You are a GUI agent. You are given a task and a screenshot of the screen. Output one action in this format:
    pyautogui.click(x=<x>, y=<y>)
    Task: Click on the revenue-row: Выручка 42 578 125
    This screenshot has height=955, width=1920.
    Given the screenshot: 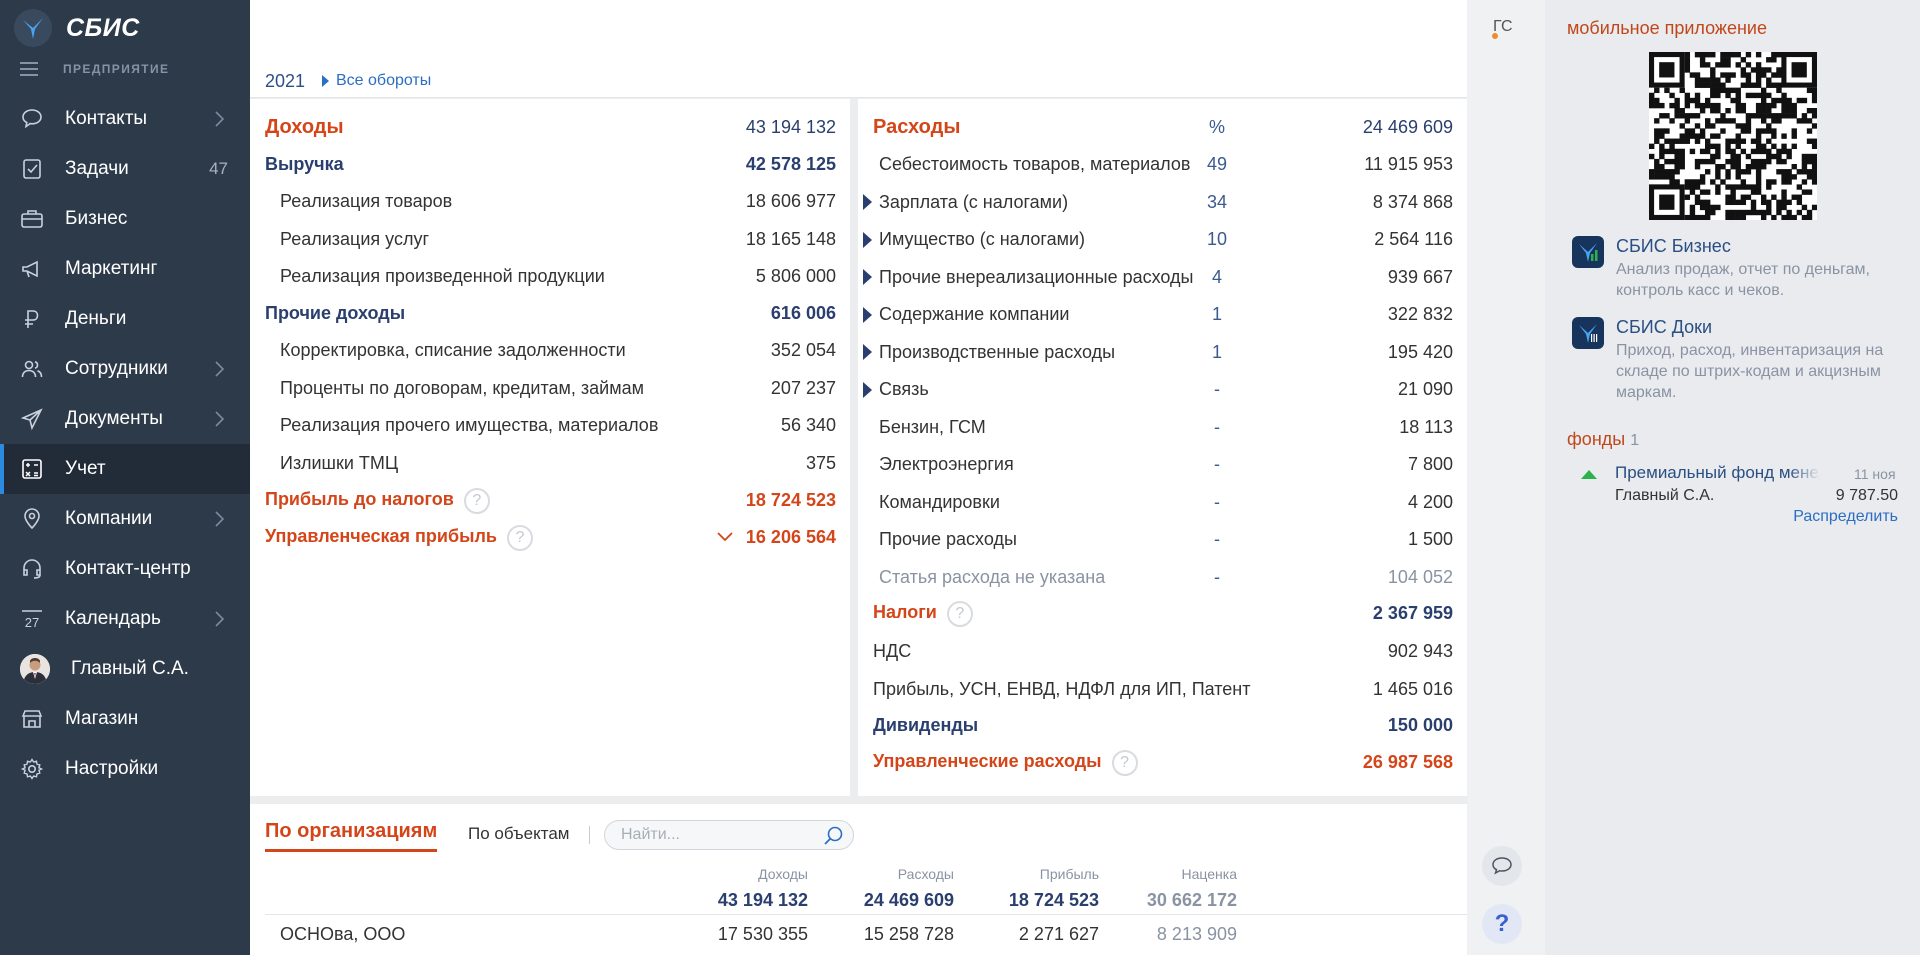 What is the action you would take?
    pyautogui.click(x=550, y=164)
    